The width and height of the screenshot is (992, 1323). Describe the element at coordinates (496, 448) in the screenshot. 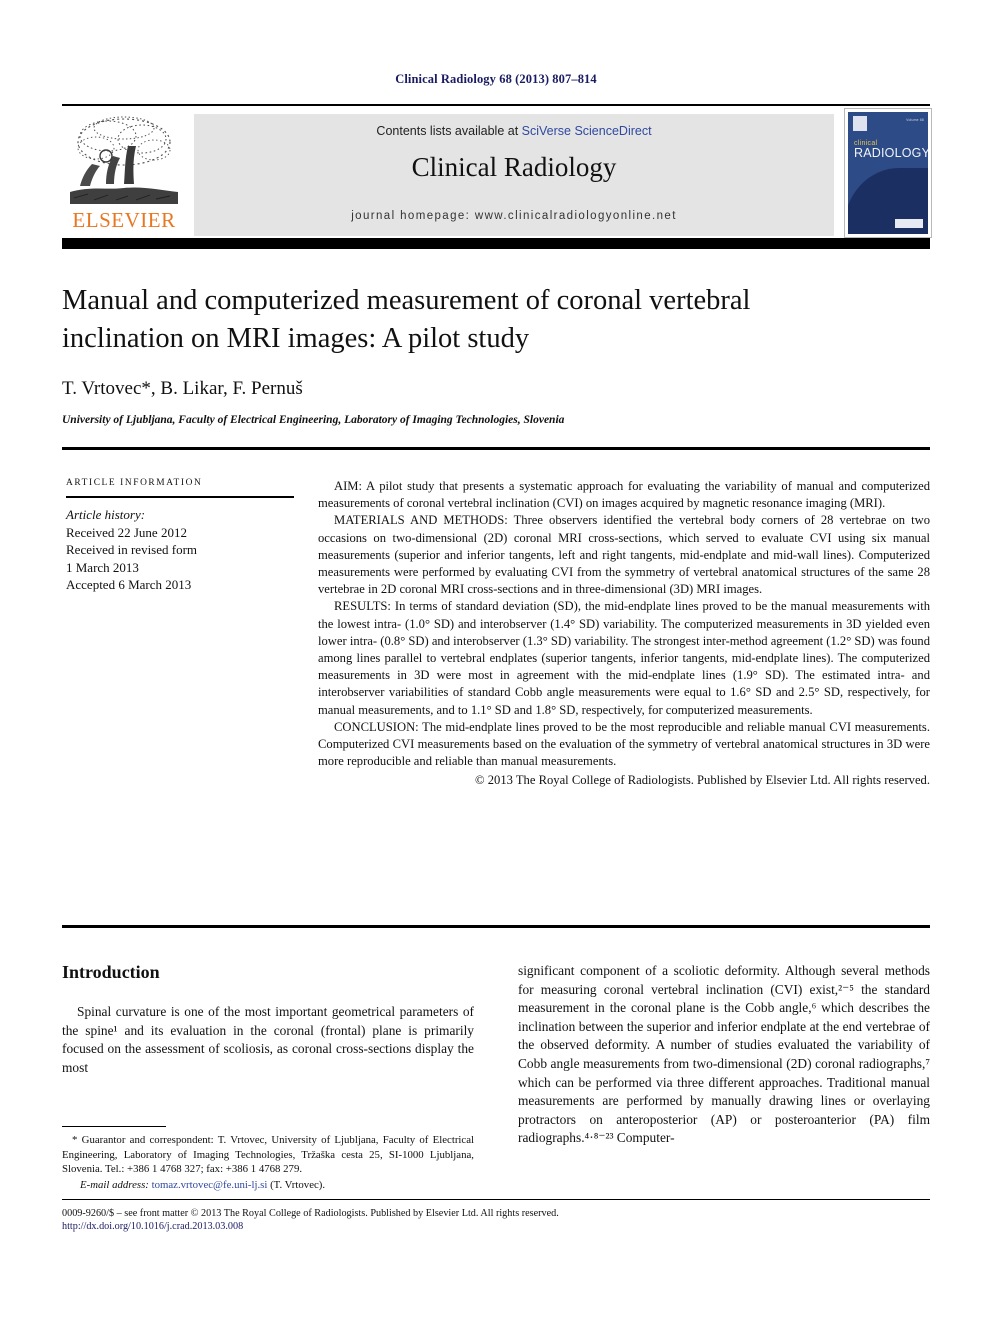

I see `abstract-top-rule` at that location.